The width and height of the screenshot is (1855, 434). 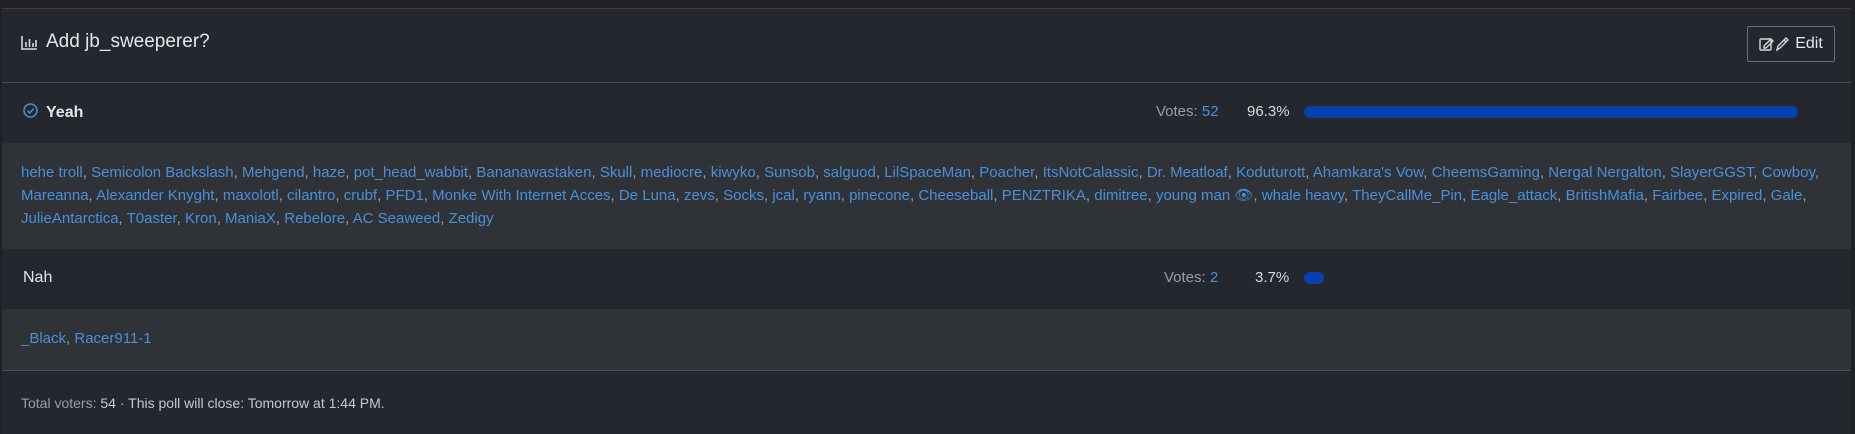 I want to click on voter-link: Eagle_attack, so click(x=1513, y=195).